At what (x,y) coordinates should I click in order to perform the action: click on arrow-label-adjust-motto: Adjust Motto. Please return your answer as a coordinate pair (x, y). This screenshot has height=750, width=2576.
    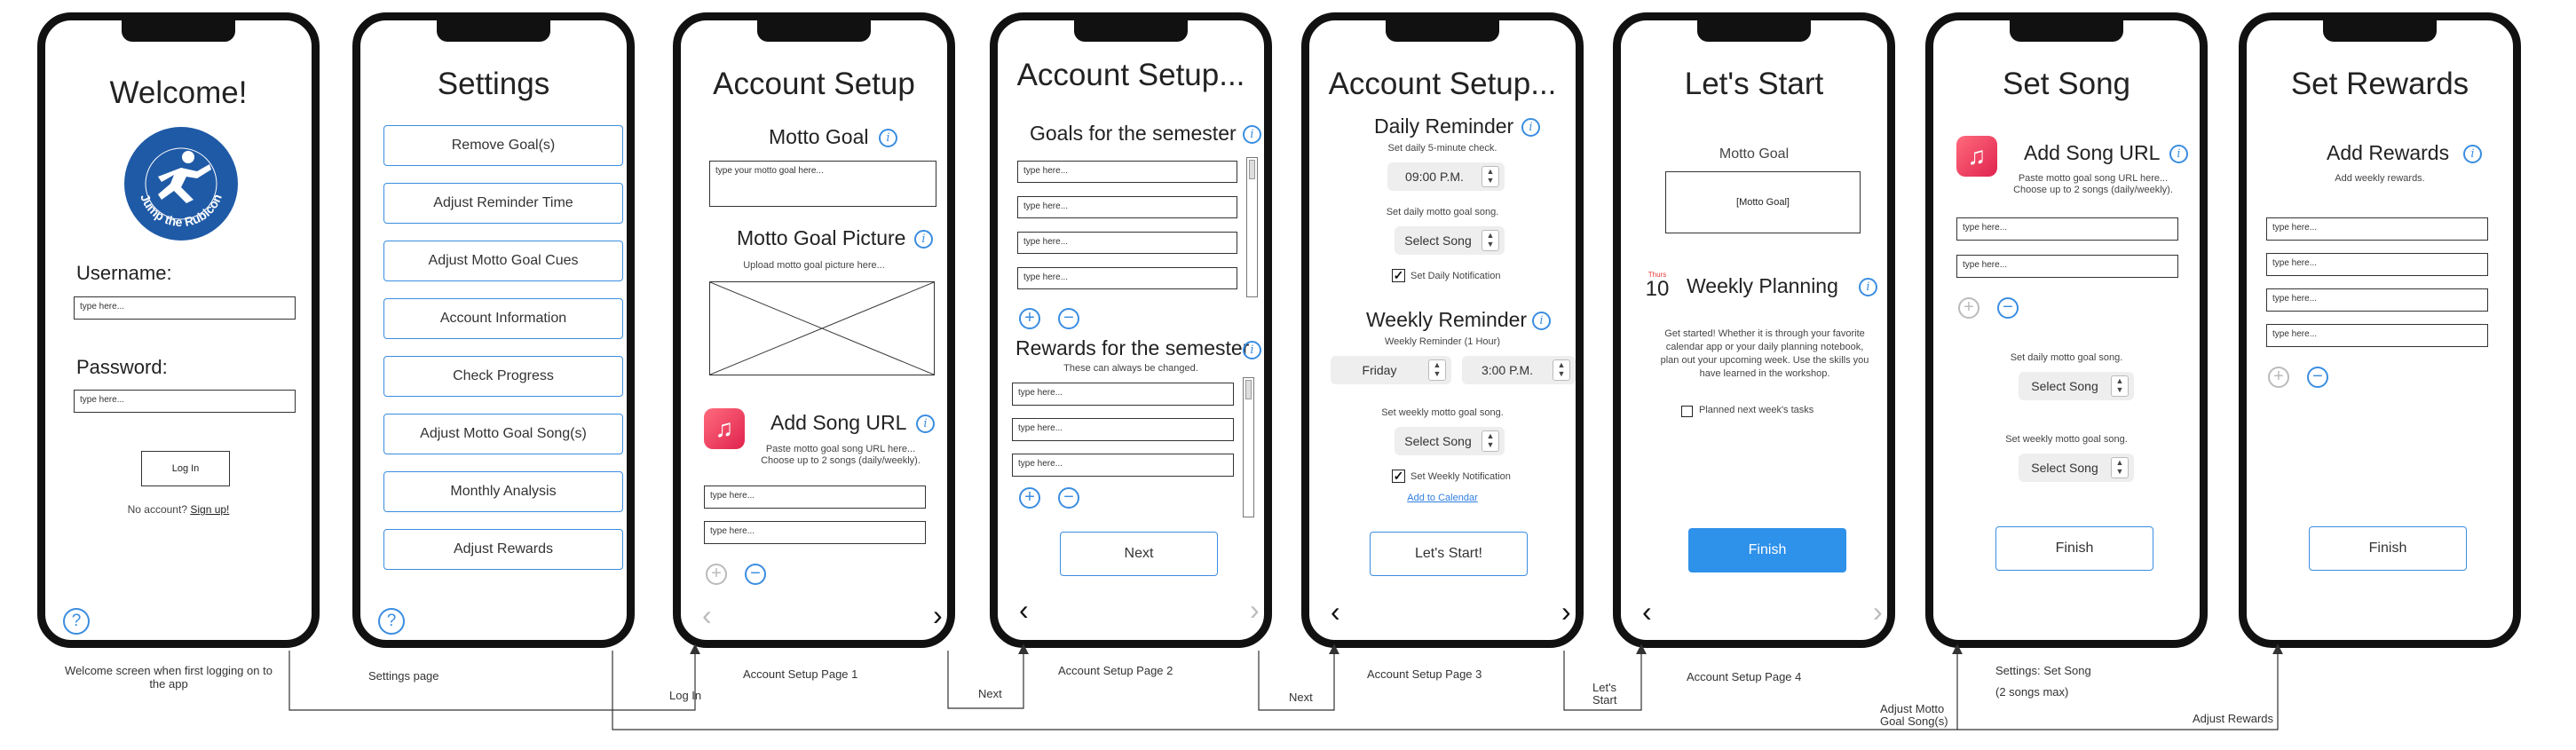
    Looking at the image, I should click on (1912, 708).